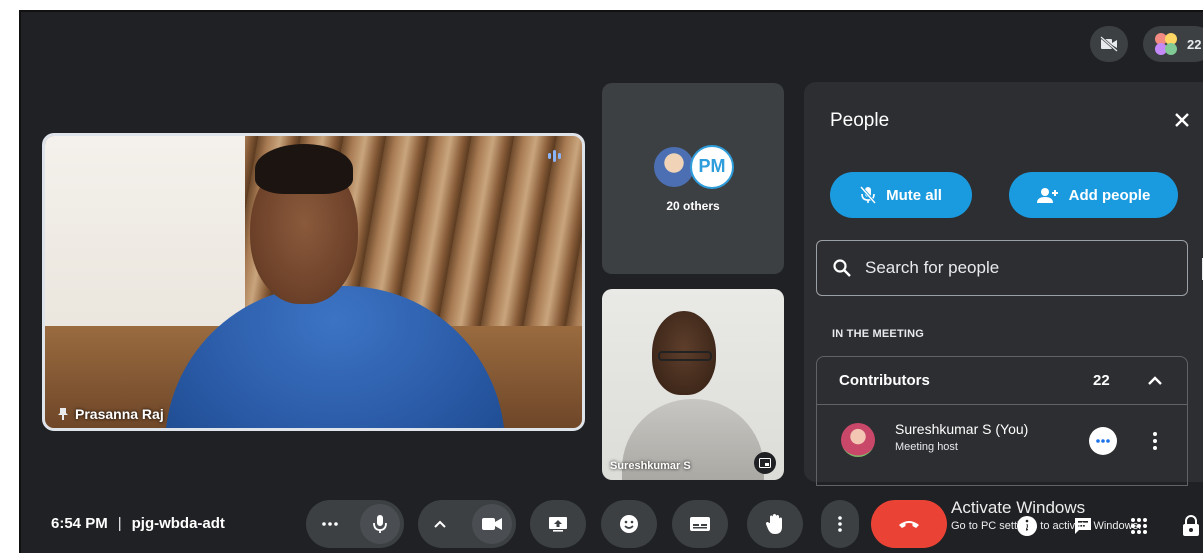 The image size is (1203, 553). I want to click on section-heading: IN THE MEETING, so click(878, 334).